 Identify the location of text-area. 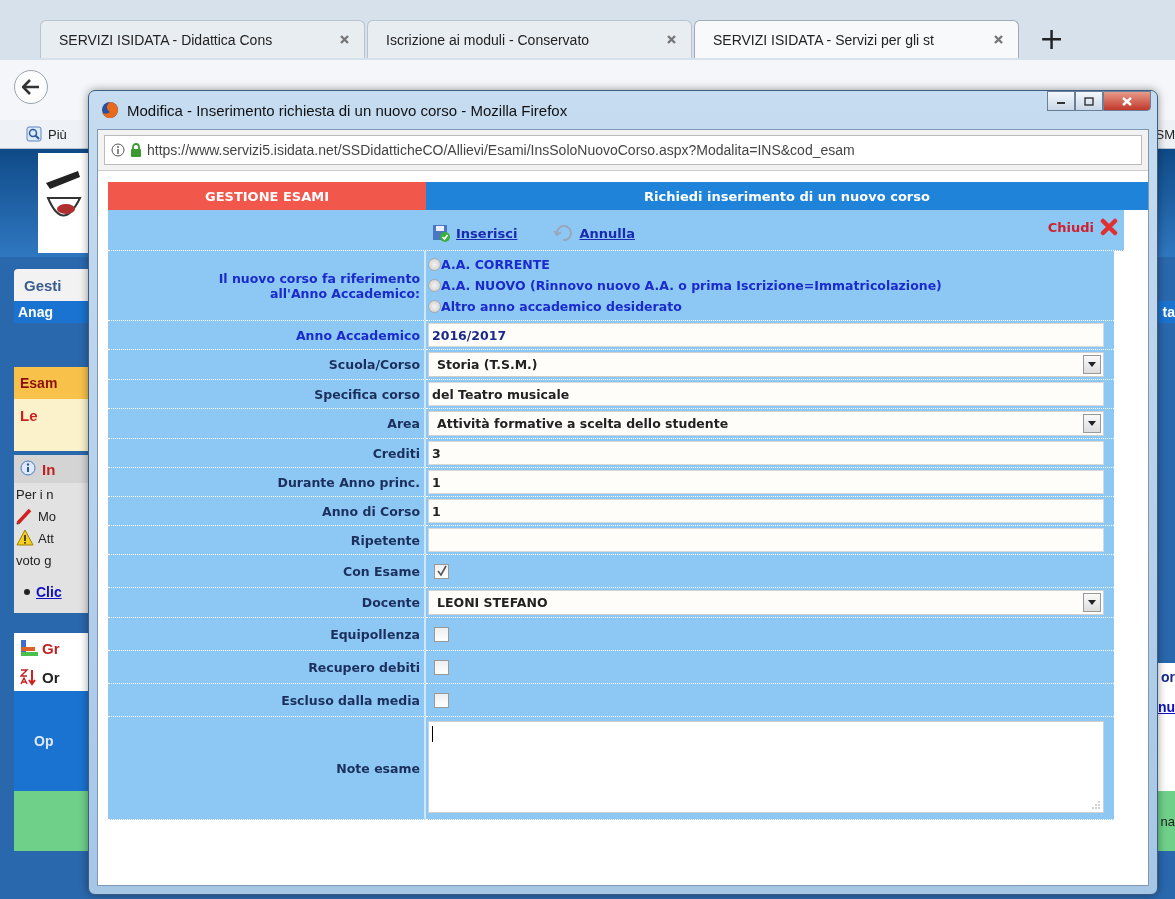
(766, 767).